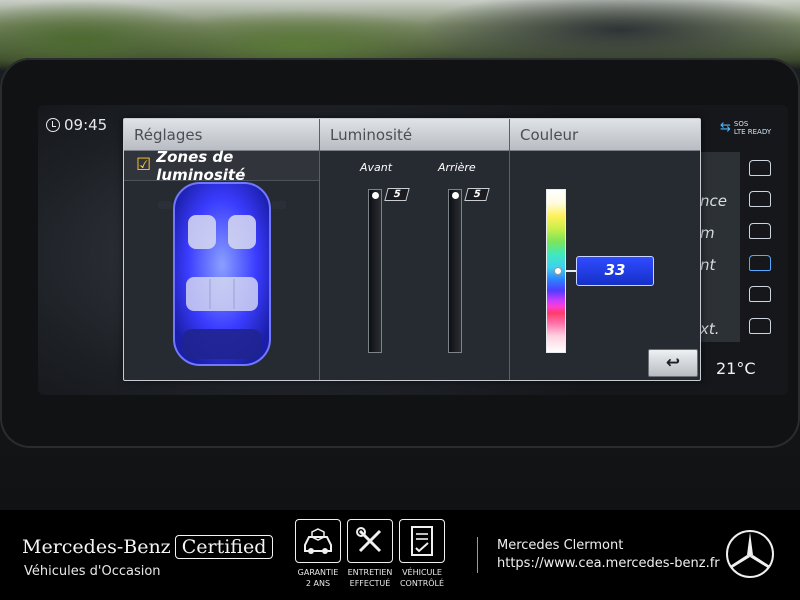  What do you see at coordinates (608, 563) in the screenshot?
I see `dealer-url: https://www.cea.mercedes-benz.fr` at bounding box center [608, 563].